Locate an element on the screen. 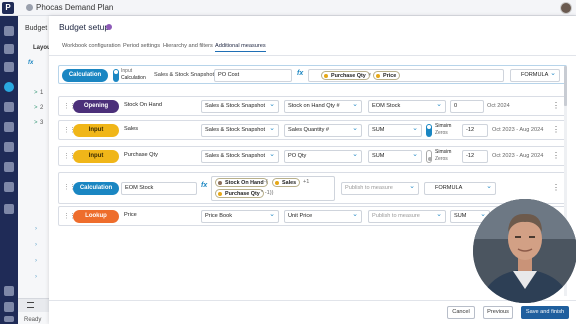 This screenshot has height=324, width=576. measure-name-input: Purchase Qty is located at coordinates (159, 156).